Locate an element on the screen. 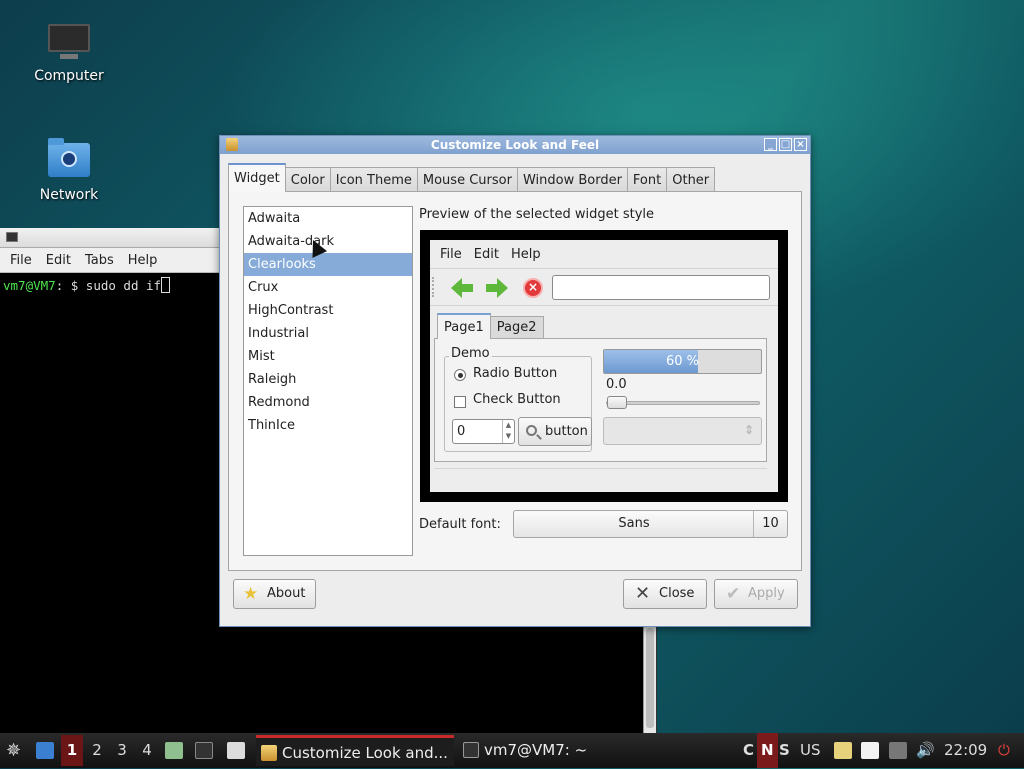 This screenshot has width=1024, height=769. close-window-button: × is located at coordinates (800, 144).